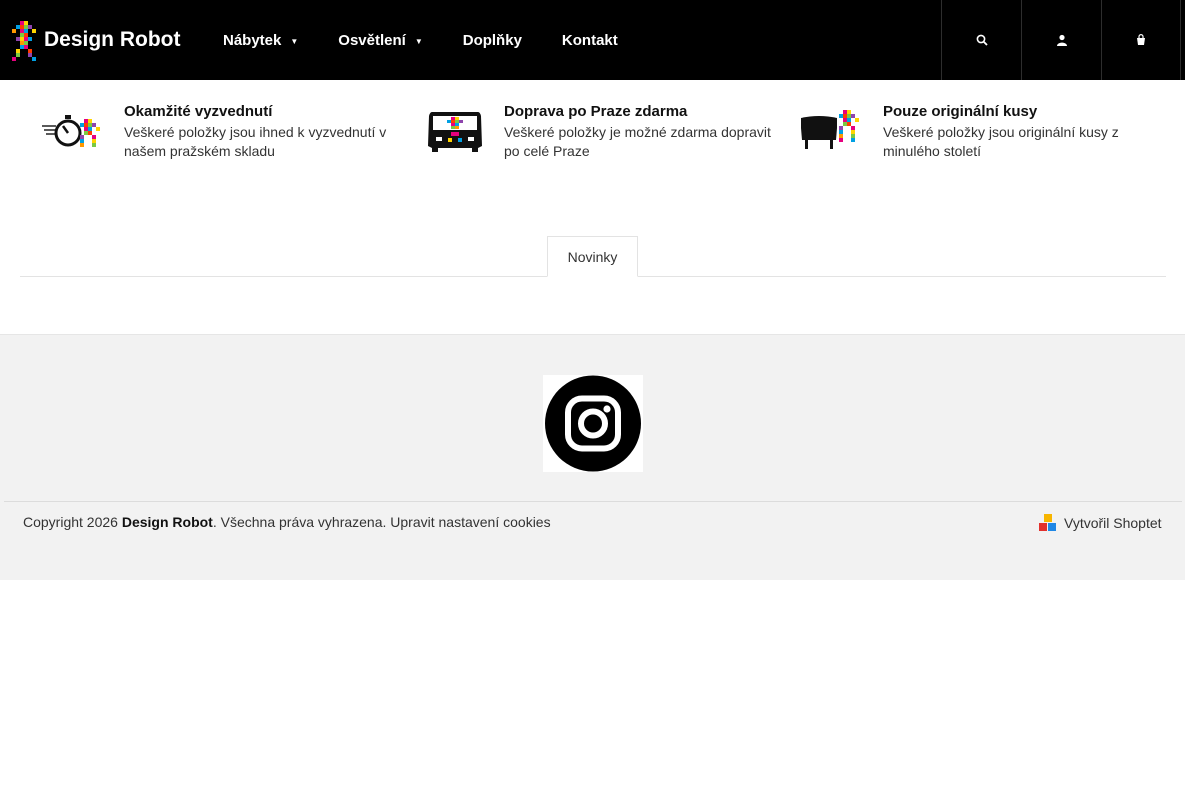 The height and width of the screenshot is (800, 1200). I want to click on footer-divider, so click(593, 501).